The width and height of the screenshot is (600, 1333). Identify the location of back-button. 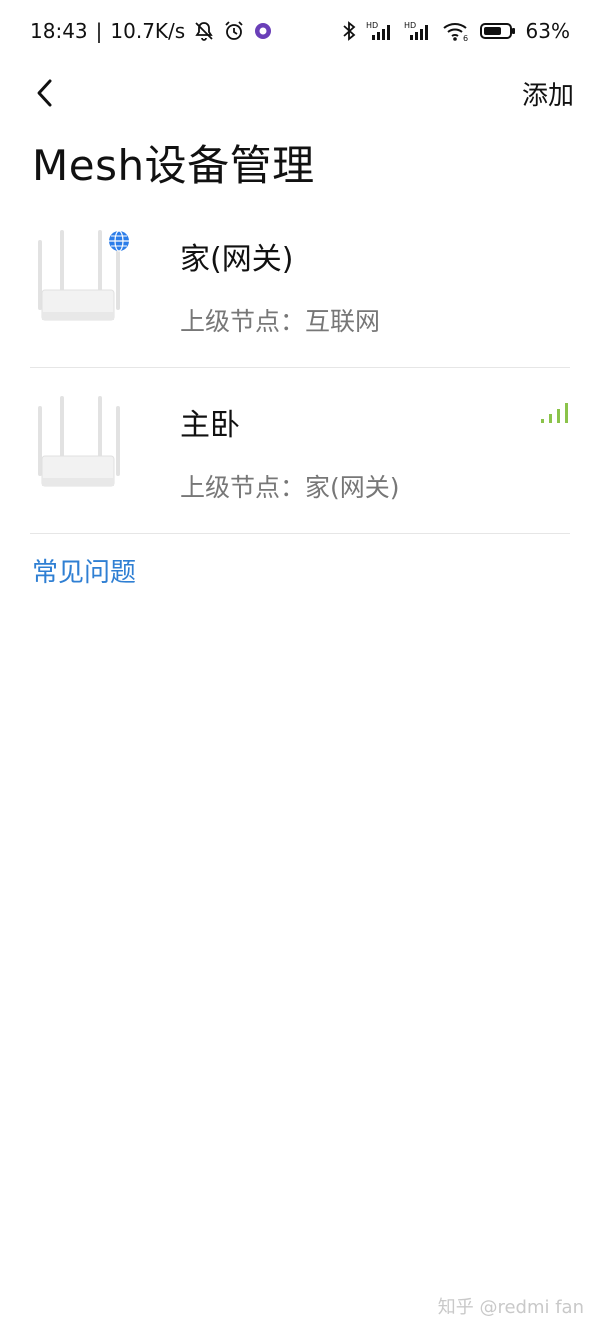
(45, 93).